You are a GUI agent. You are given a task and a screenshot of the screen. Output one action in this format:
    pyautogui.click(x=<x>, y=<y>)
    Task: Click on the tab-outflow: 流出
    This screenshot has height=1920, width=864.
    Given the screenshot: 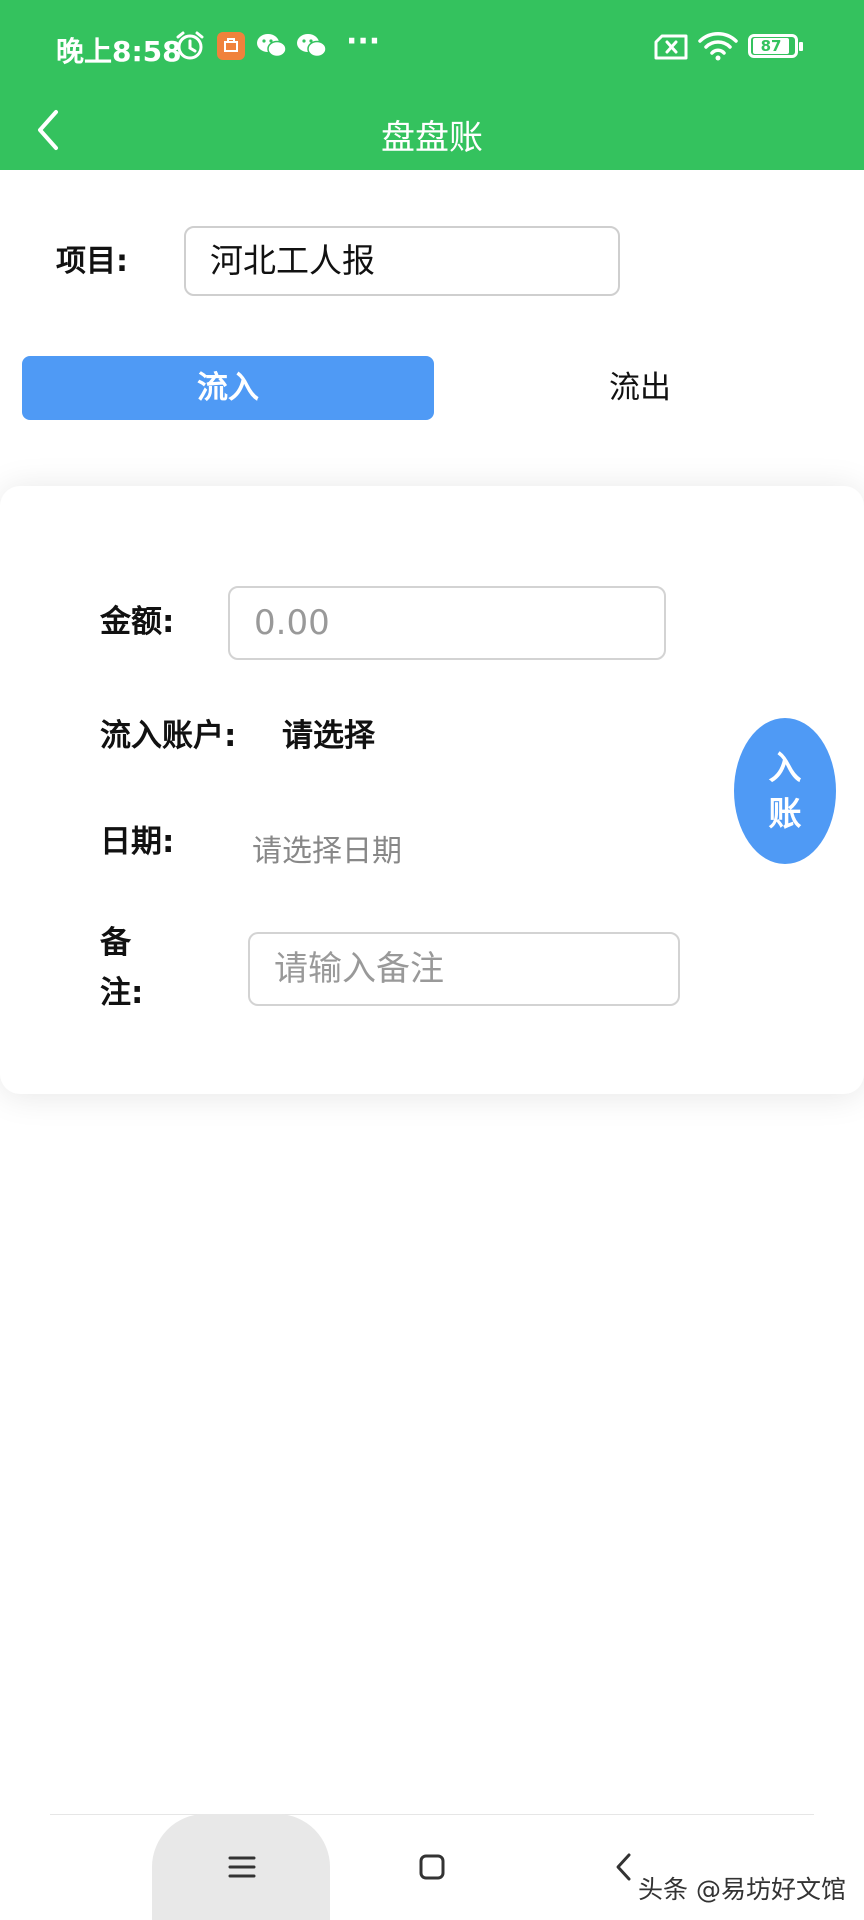 What is the action you would take?
    pyautogui.click(x=640, y=388)
    